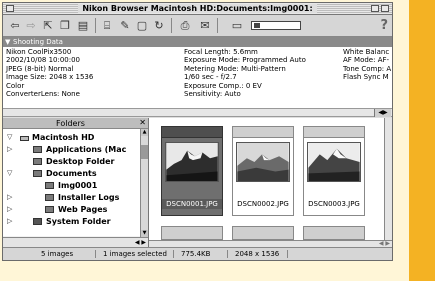  I want to click on disclosure-triangle-icon: ▼, so click(7, 42).